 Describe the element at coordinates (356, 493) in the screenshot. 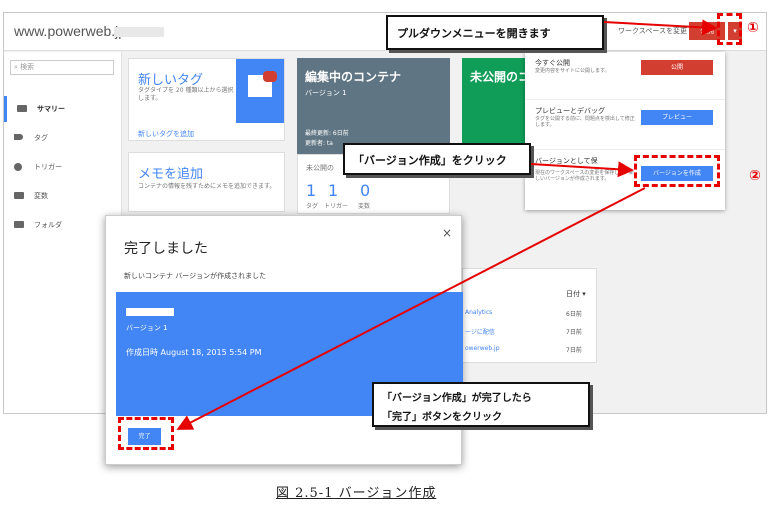

I see `figure-caption: 図 2.5-1 バージョン作成` at that location.